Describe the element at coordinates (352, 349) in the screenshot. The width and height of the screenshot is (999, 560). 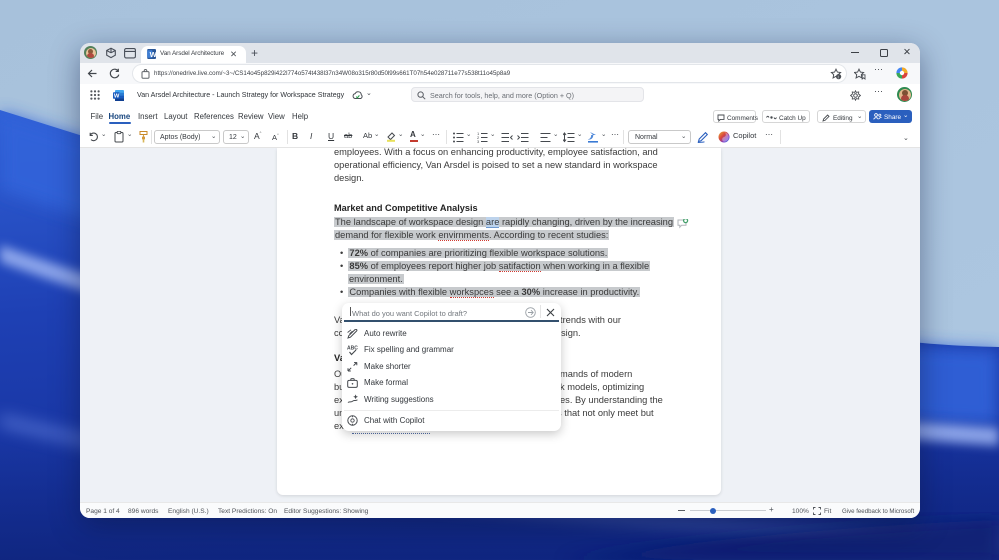
I see `svg-text: ABC` at that location.